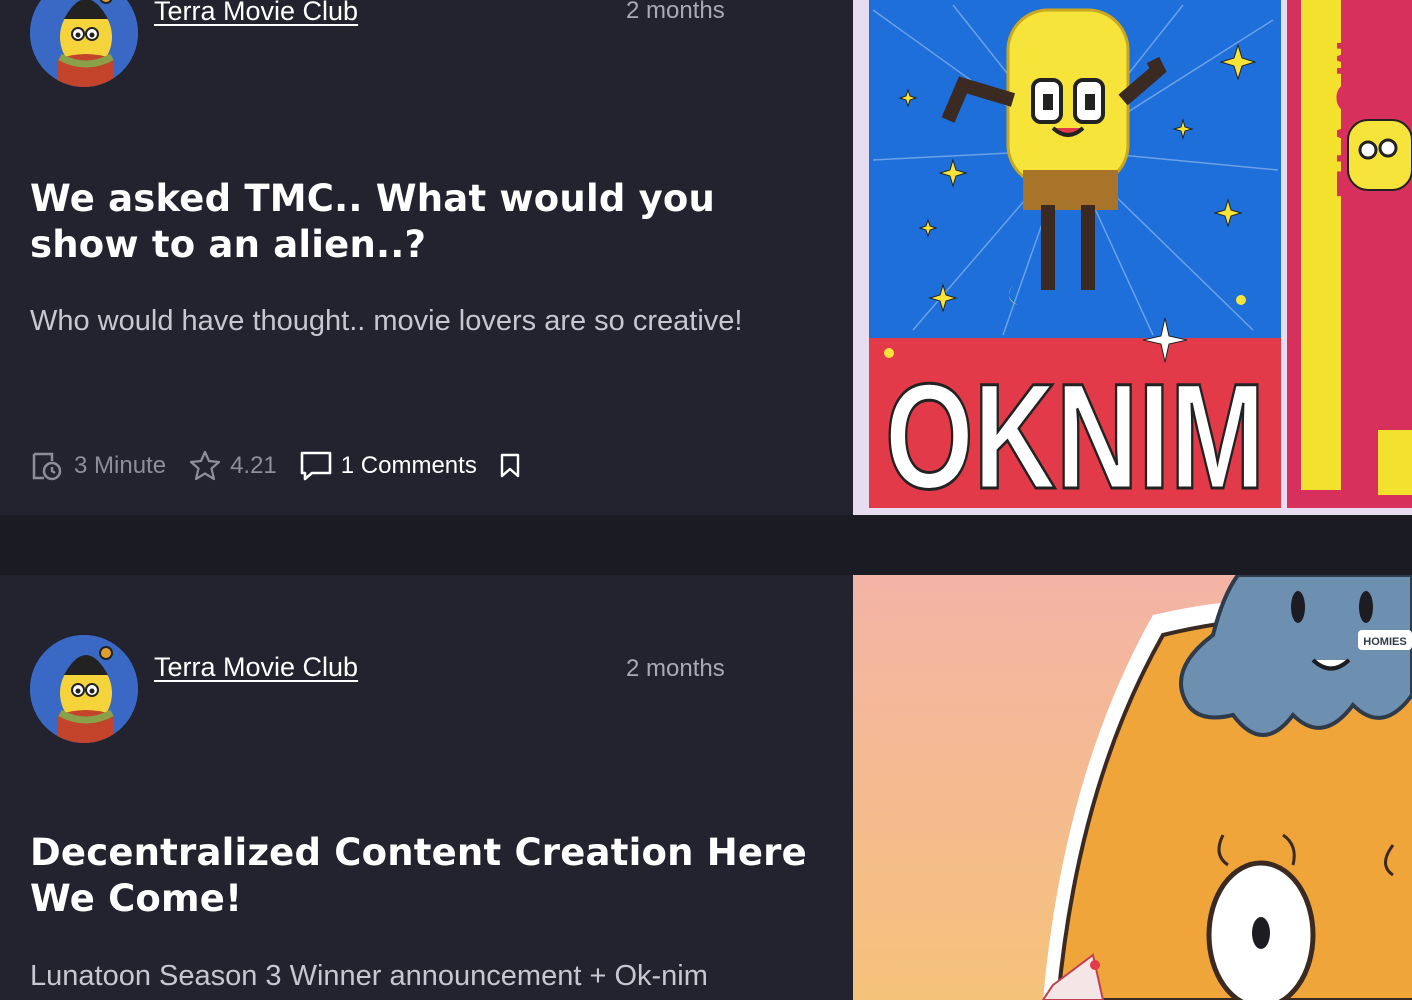 This screenshot has width=1412, height=1000. What do you see at coordinates (706, 545) in the screenshot?
I see `post-divider` at bounding box center [706, 545].